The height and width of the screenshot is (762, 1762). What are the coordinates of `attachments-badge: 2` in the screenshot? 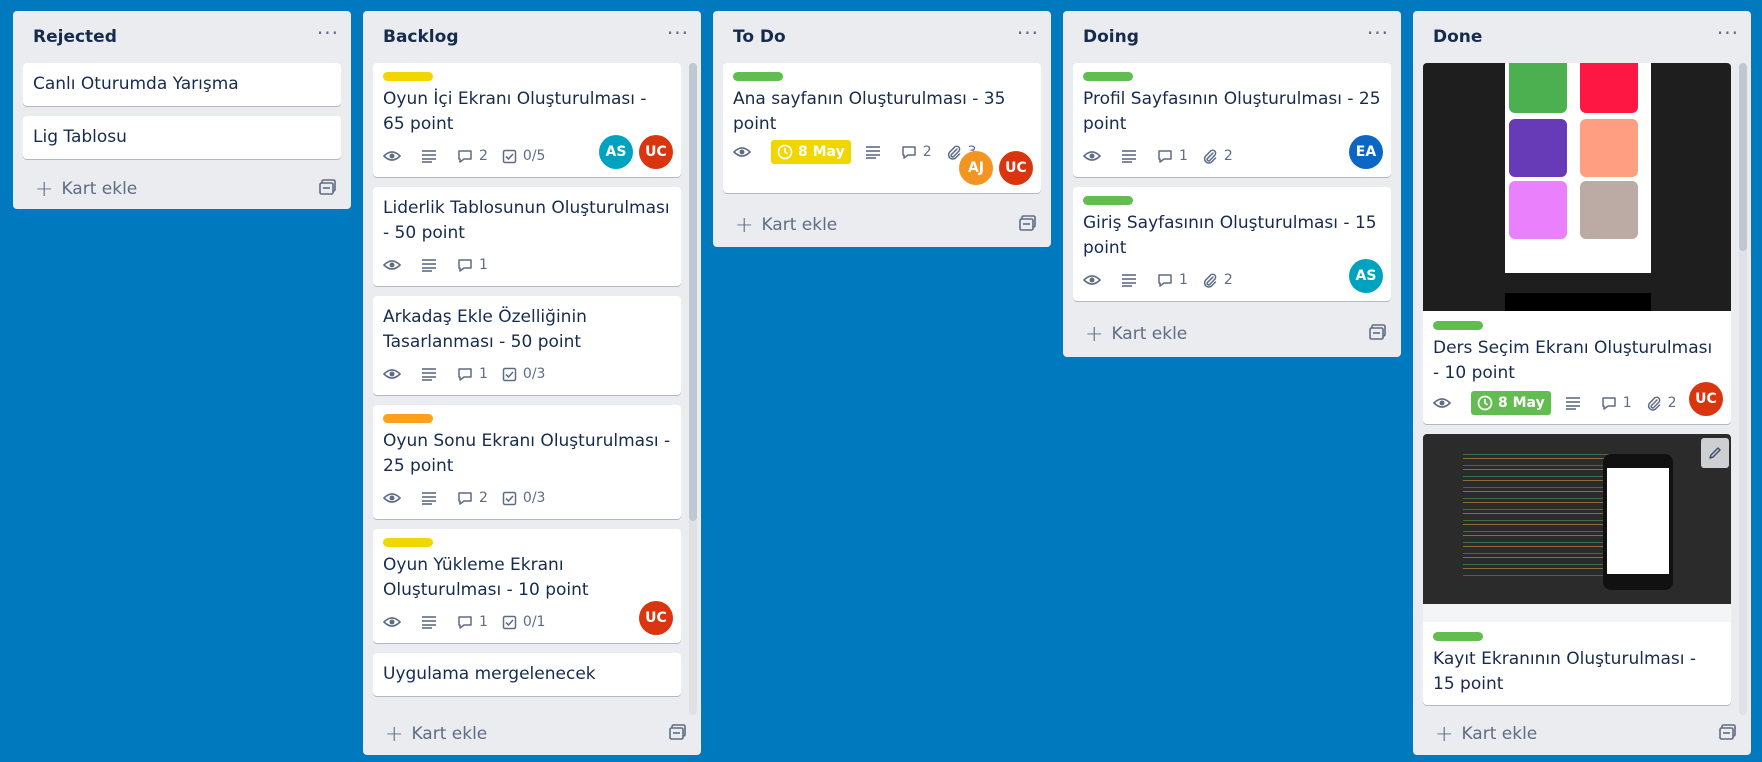 It's located at (1217, 156).